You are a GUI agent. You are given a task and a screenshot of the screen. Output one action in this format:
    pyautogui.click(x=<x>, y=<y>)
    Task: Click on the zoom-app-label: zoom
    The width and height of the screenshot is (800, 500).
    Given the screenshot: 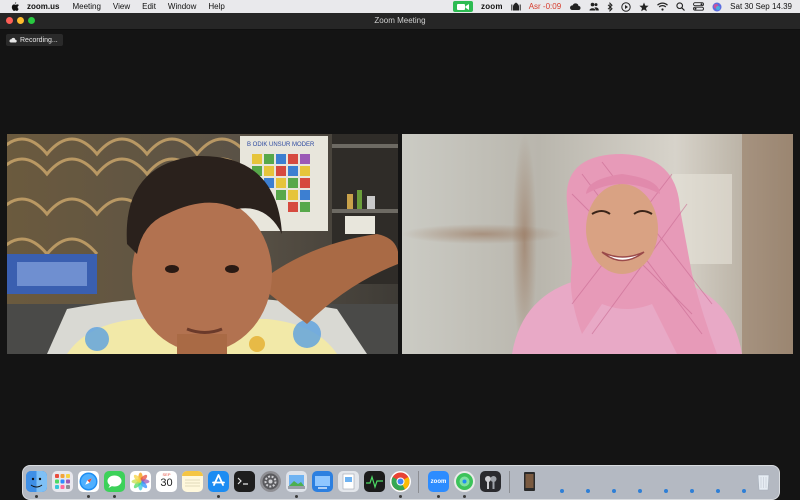 What is the action you would take?
    pyautogui.click(x=438, y=481)
    